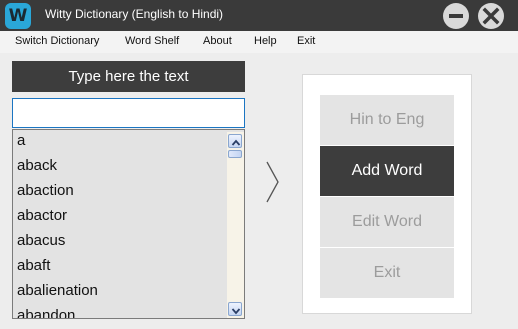 The height and width of the screenshot is (329, 518). Describe the element at coordinates (45, 190) in the screenshot. I see `list-item: abaction` at that location.